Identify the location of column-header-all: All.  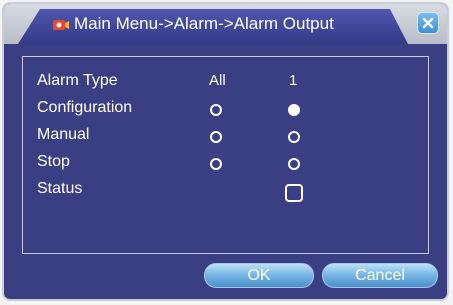
(217, 80).